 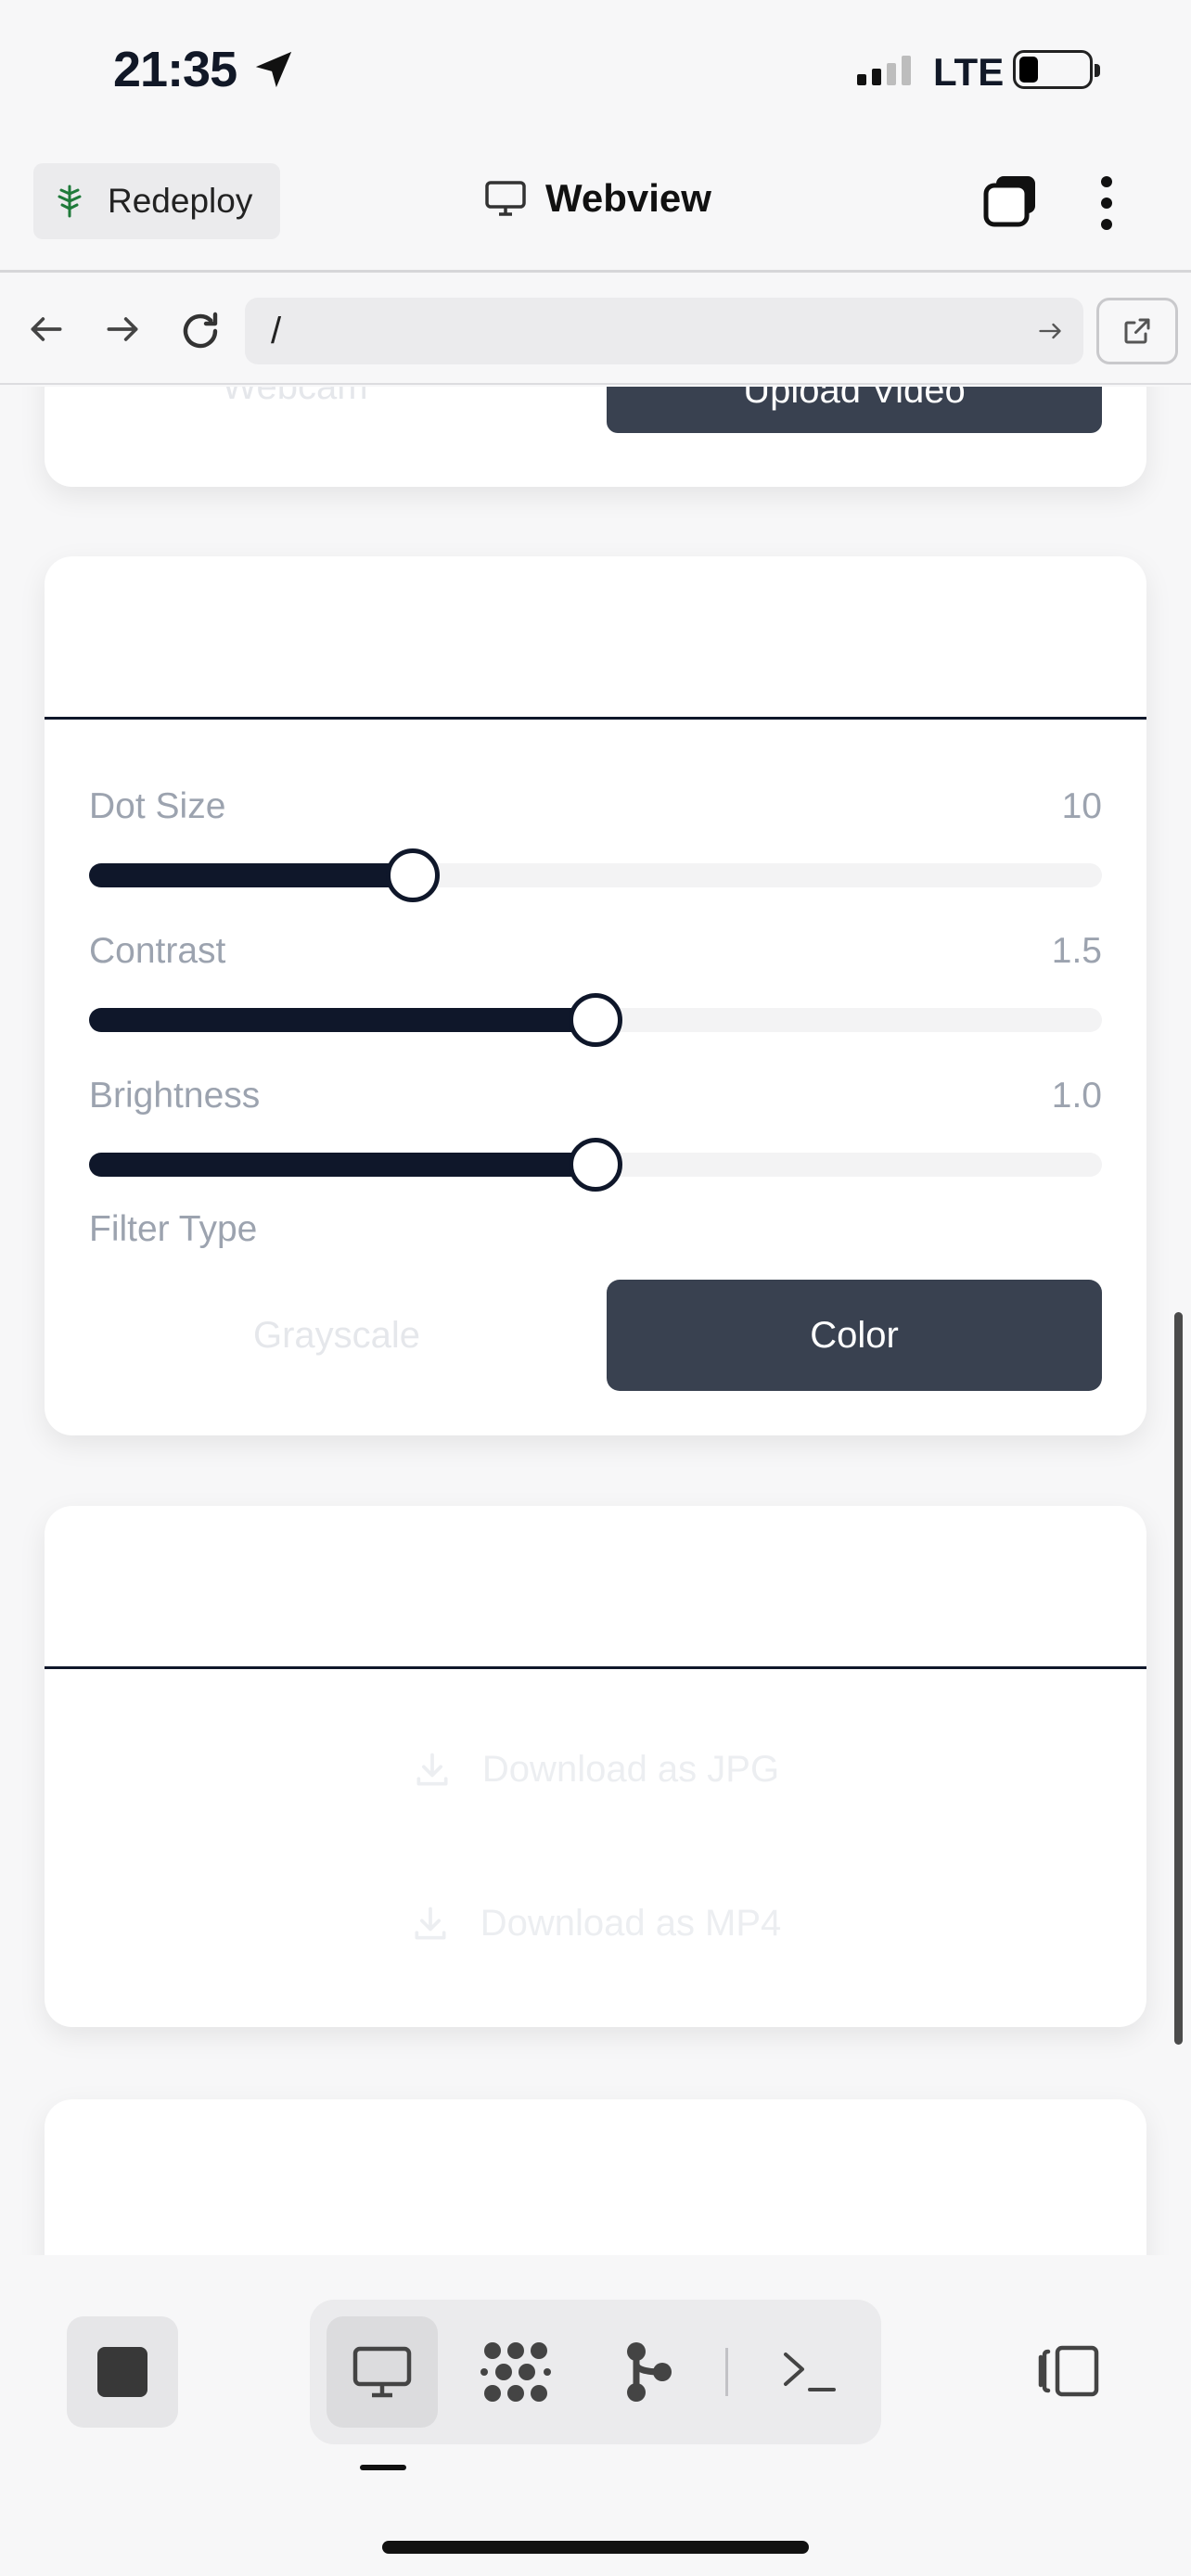 What do you see at coordinates (595, 2177) in the screenshot?
I see `preview-card` at bounding box center [595, 2177].